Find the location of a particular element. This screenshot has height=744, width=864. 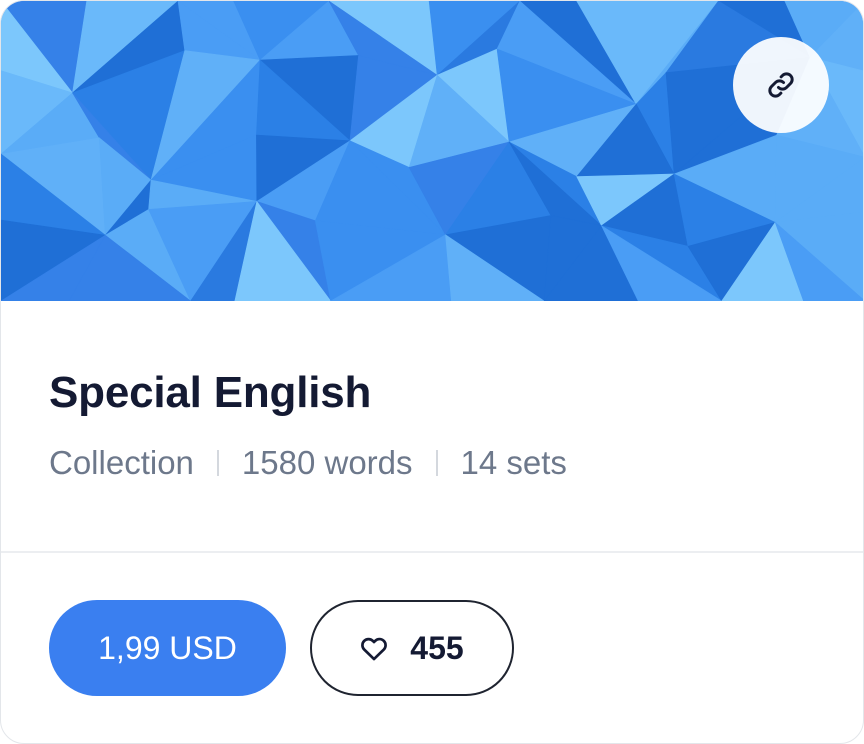

likes-count: 455 is located at coordinates (437, 647).